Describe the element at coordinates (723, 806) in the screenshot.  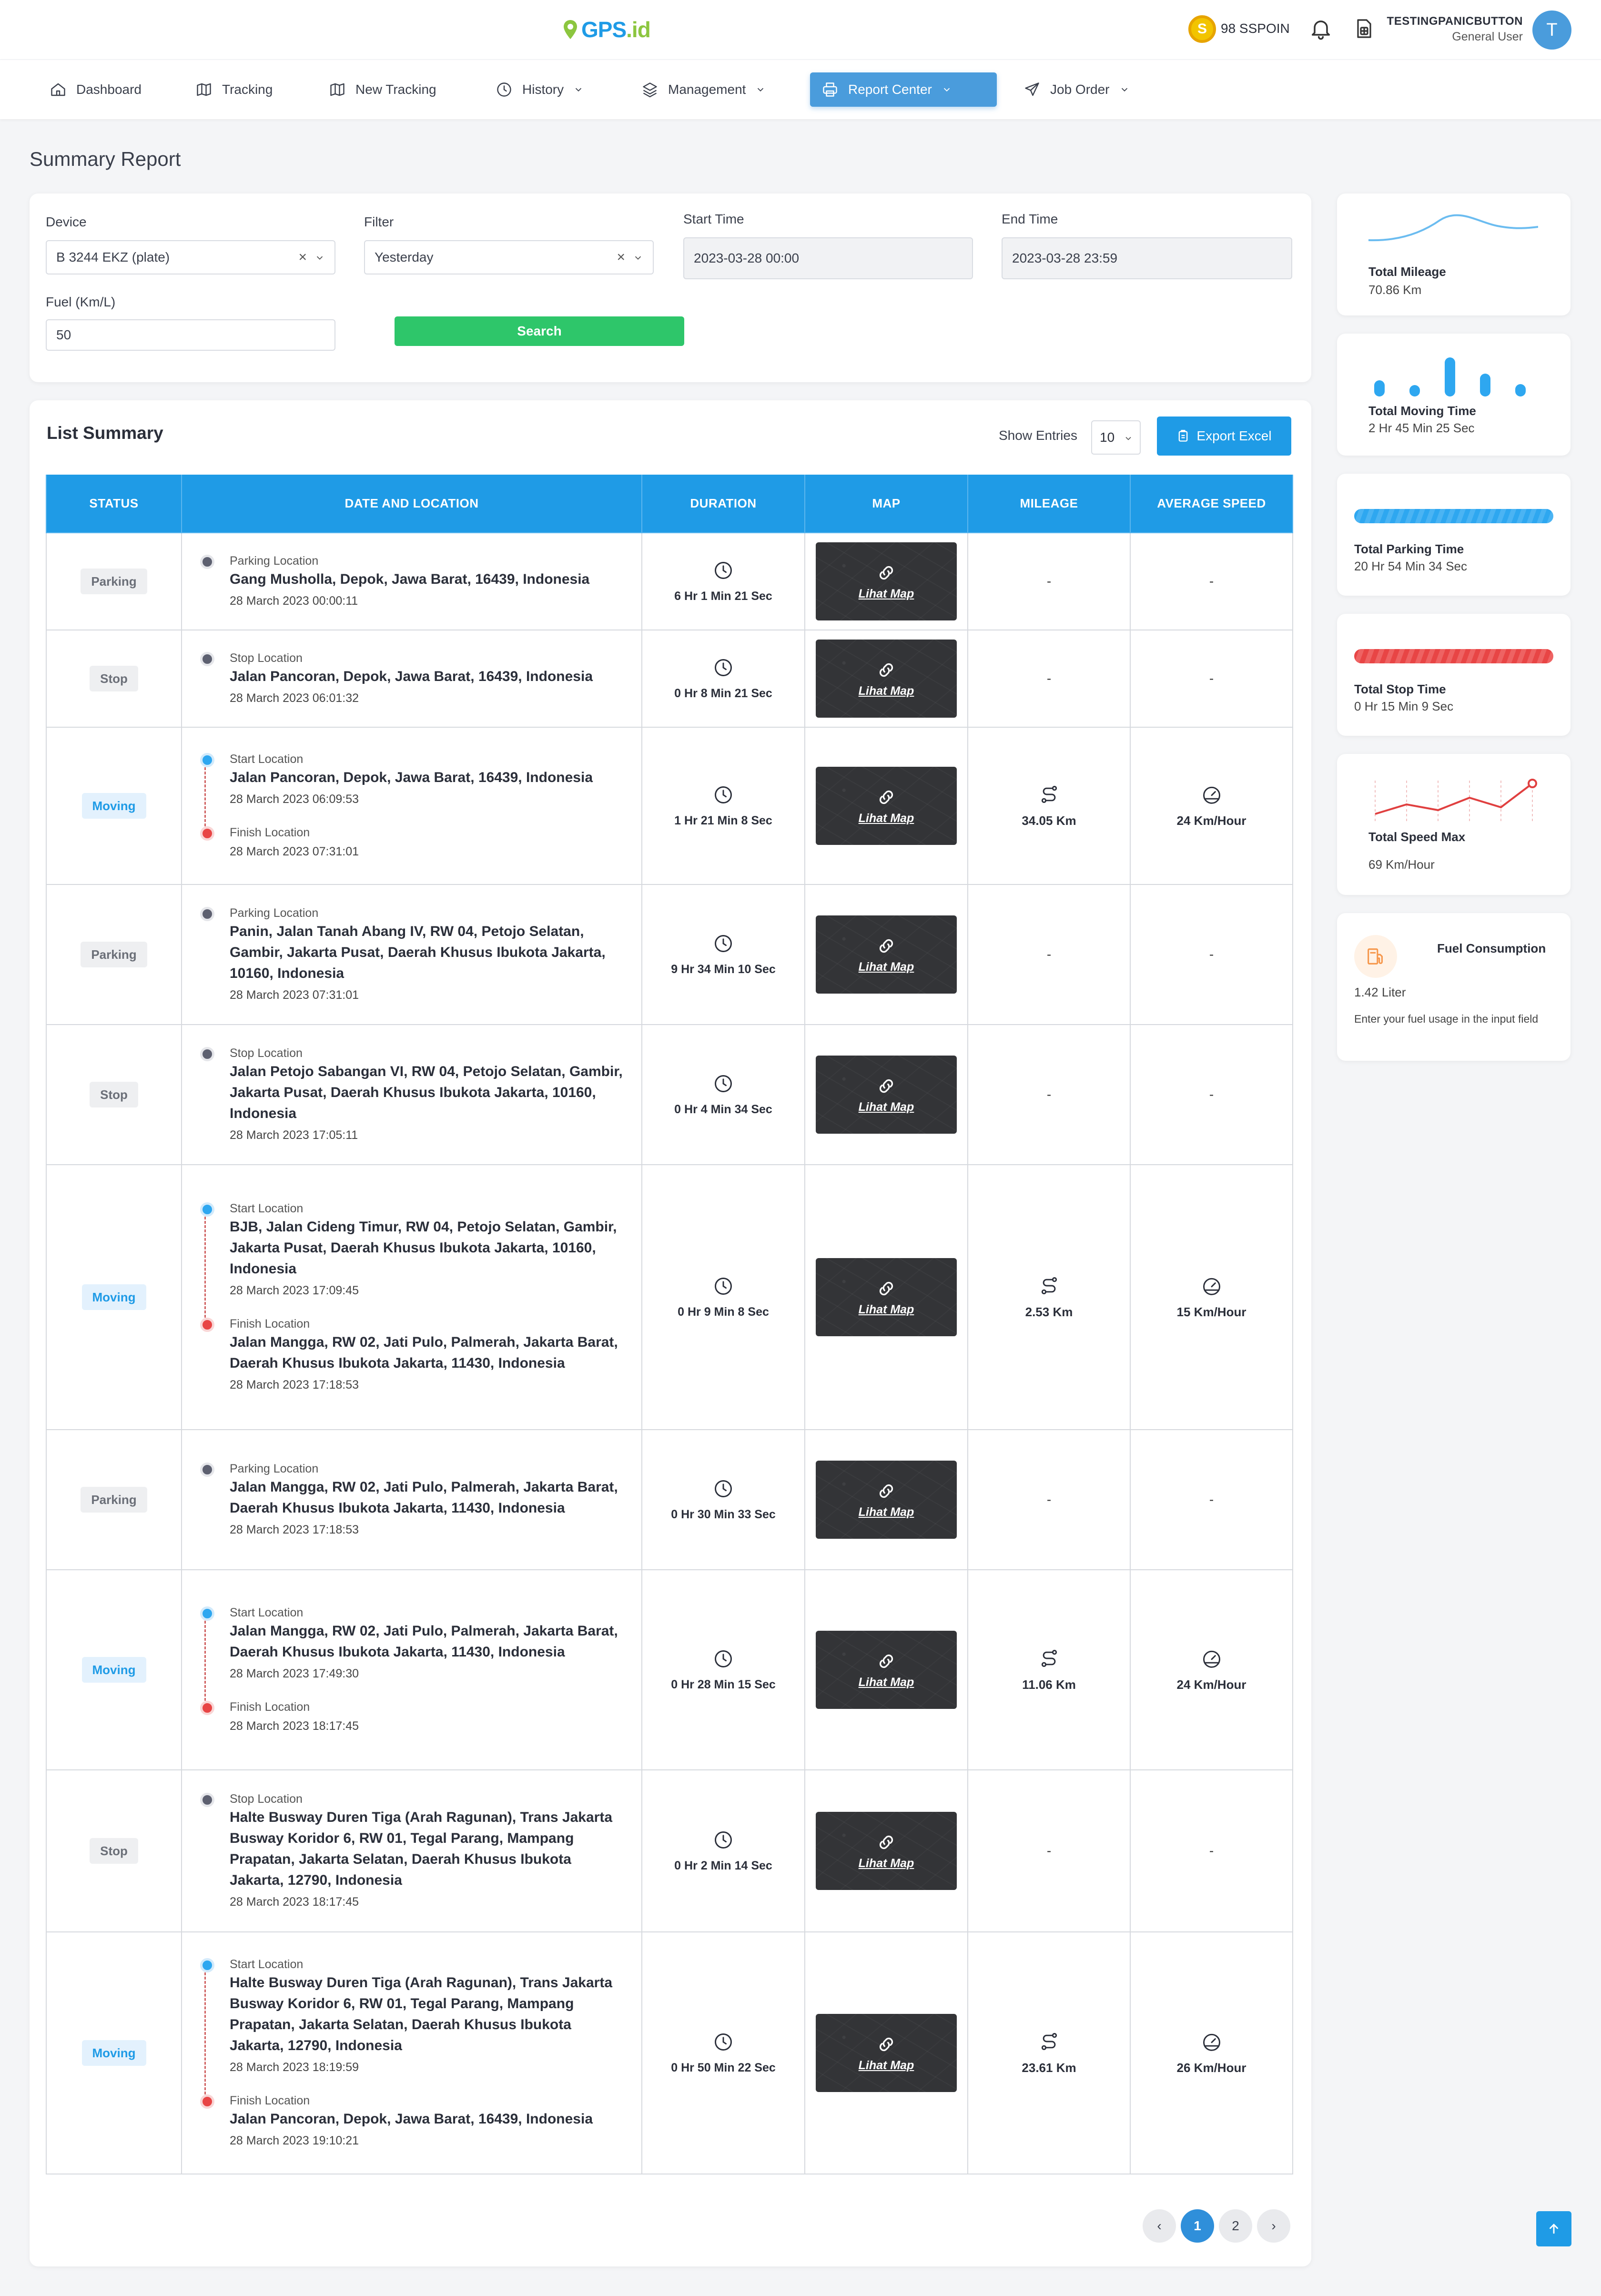
I see `duration-cell: 1 Hr 21 Min 8 Sec` at that location.